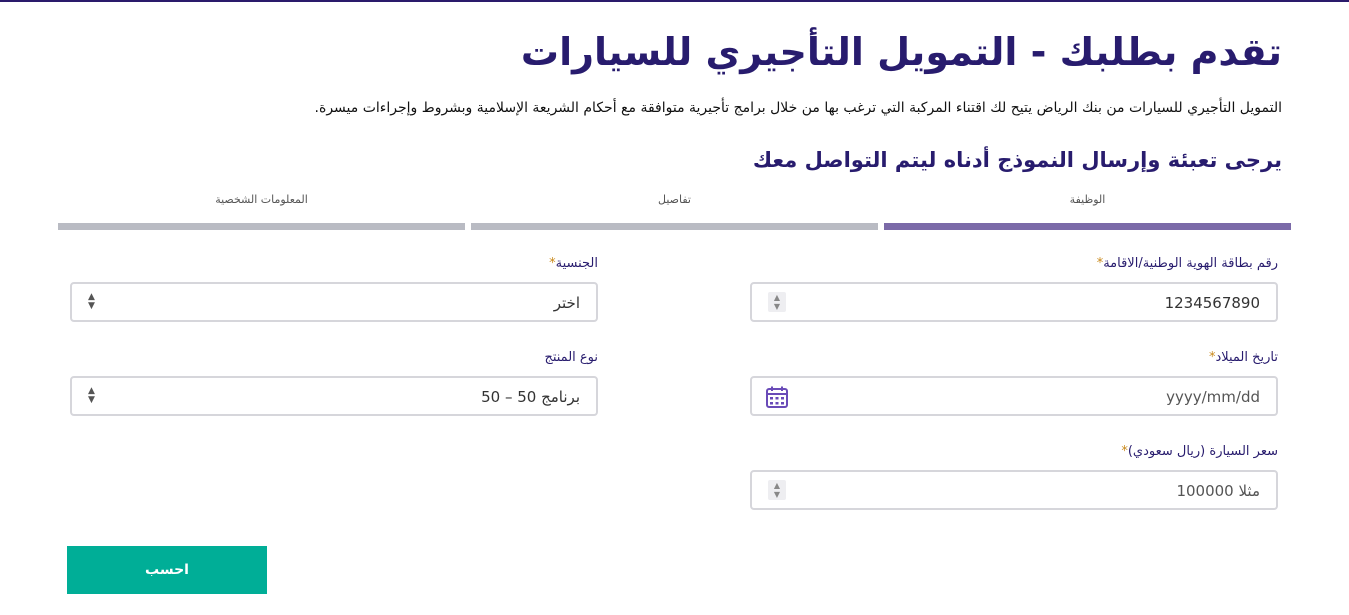  What do you see at coordinates (566, 303) in the screenshot?
I see `nationality-selected-value: اختر` at bounding box center [566, 303].